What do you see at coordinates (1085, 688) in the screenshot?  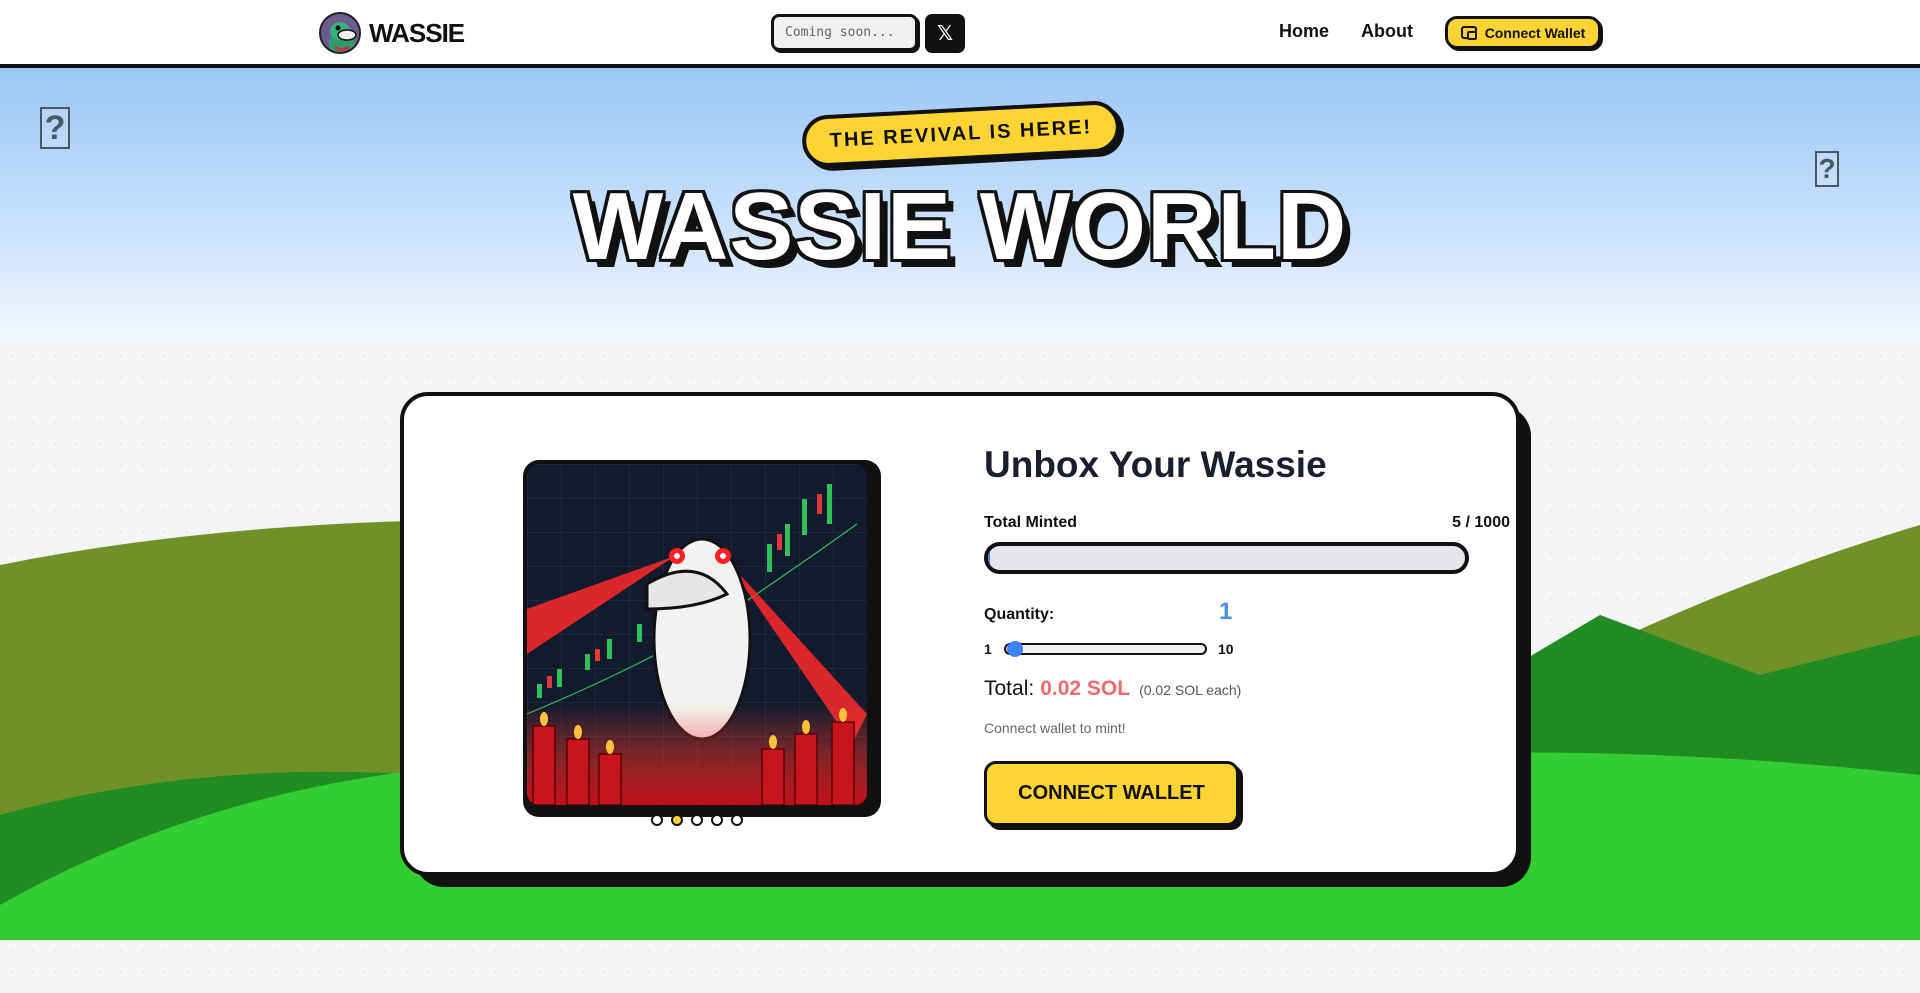 I see `total-amount: 0.02 SOL` at bounding box center [1085, 688].